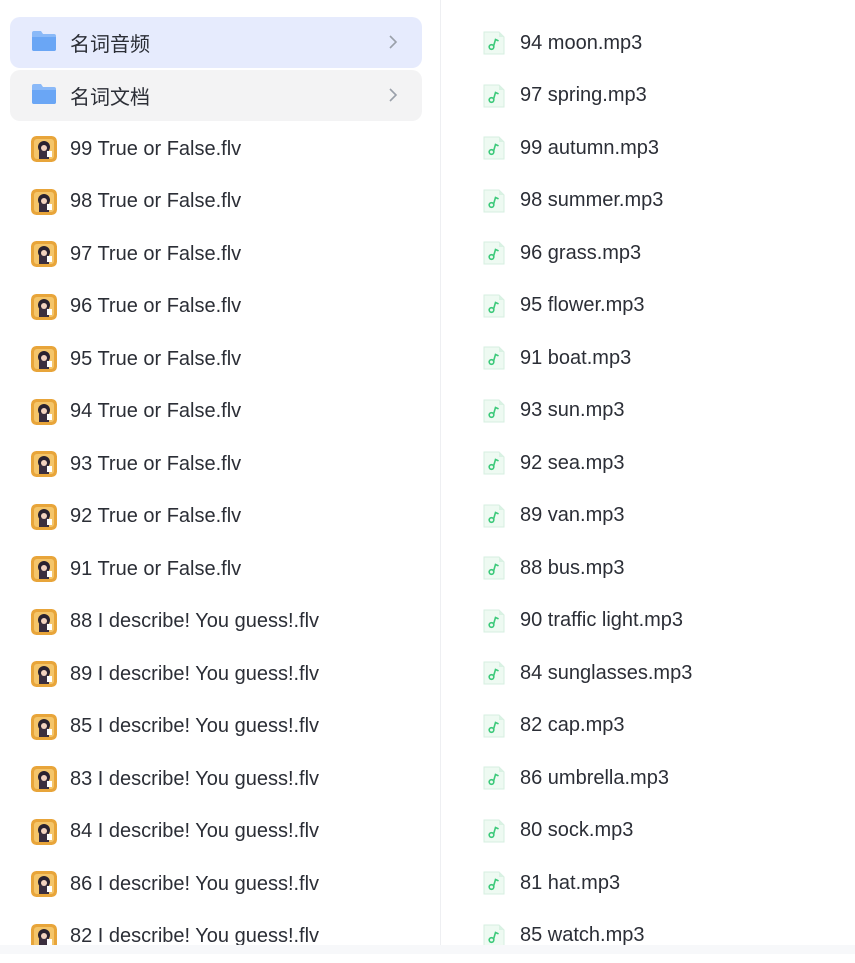 The image size is (855, 963). I want to click on folder-item: 名词文档, so click(216, 95).